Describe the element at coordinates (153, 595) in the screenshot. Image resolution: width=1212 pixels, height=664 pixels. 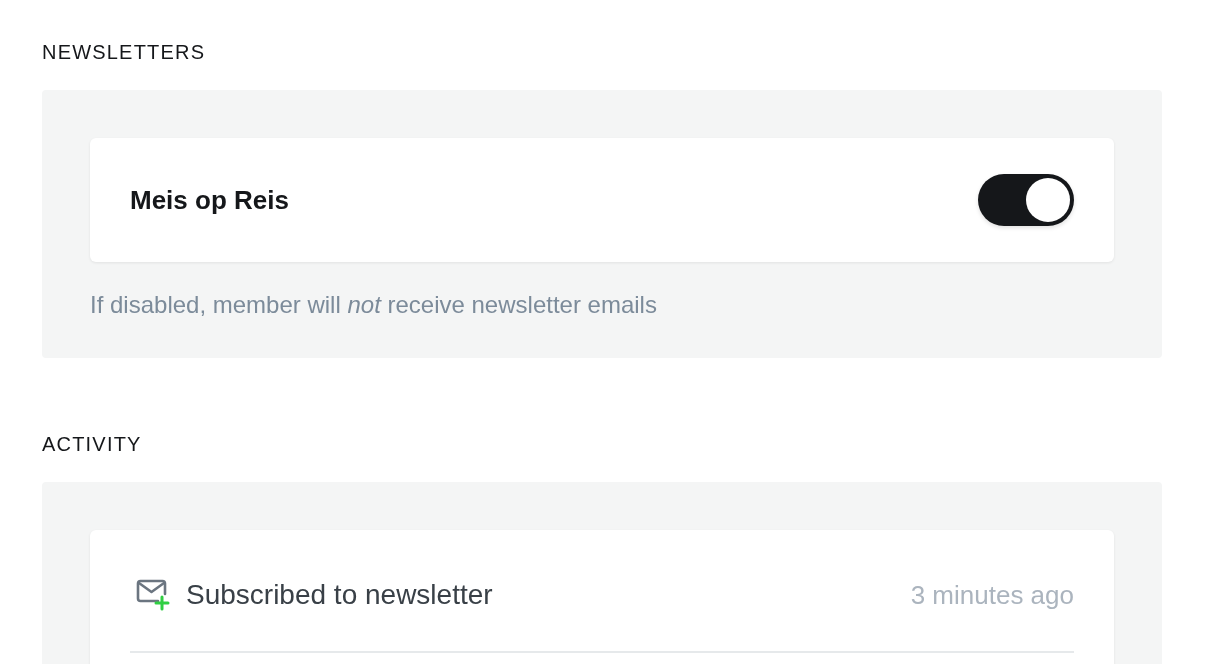
I see `envelope-plus-icon` at that location.